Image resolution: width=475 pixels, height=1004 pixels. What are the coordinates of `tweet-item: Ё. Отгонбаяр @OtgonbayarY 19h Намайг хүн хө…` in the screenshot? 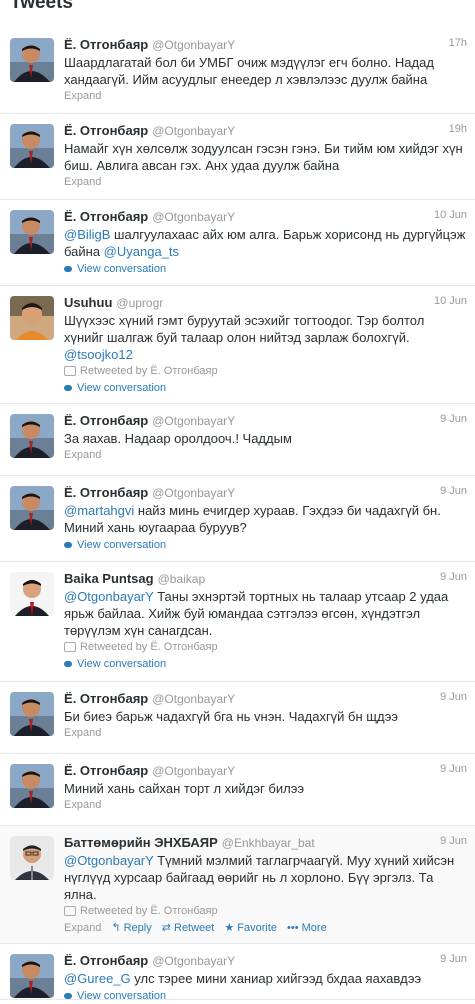 It's located at (237, 157).